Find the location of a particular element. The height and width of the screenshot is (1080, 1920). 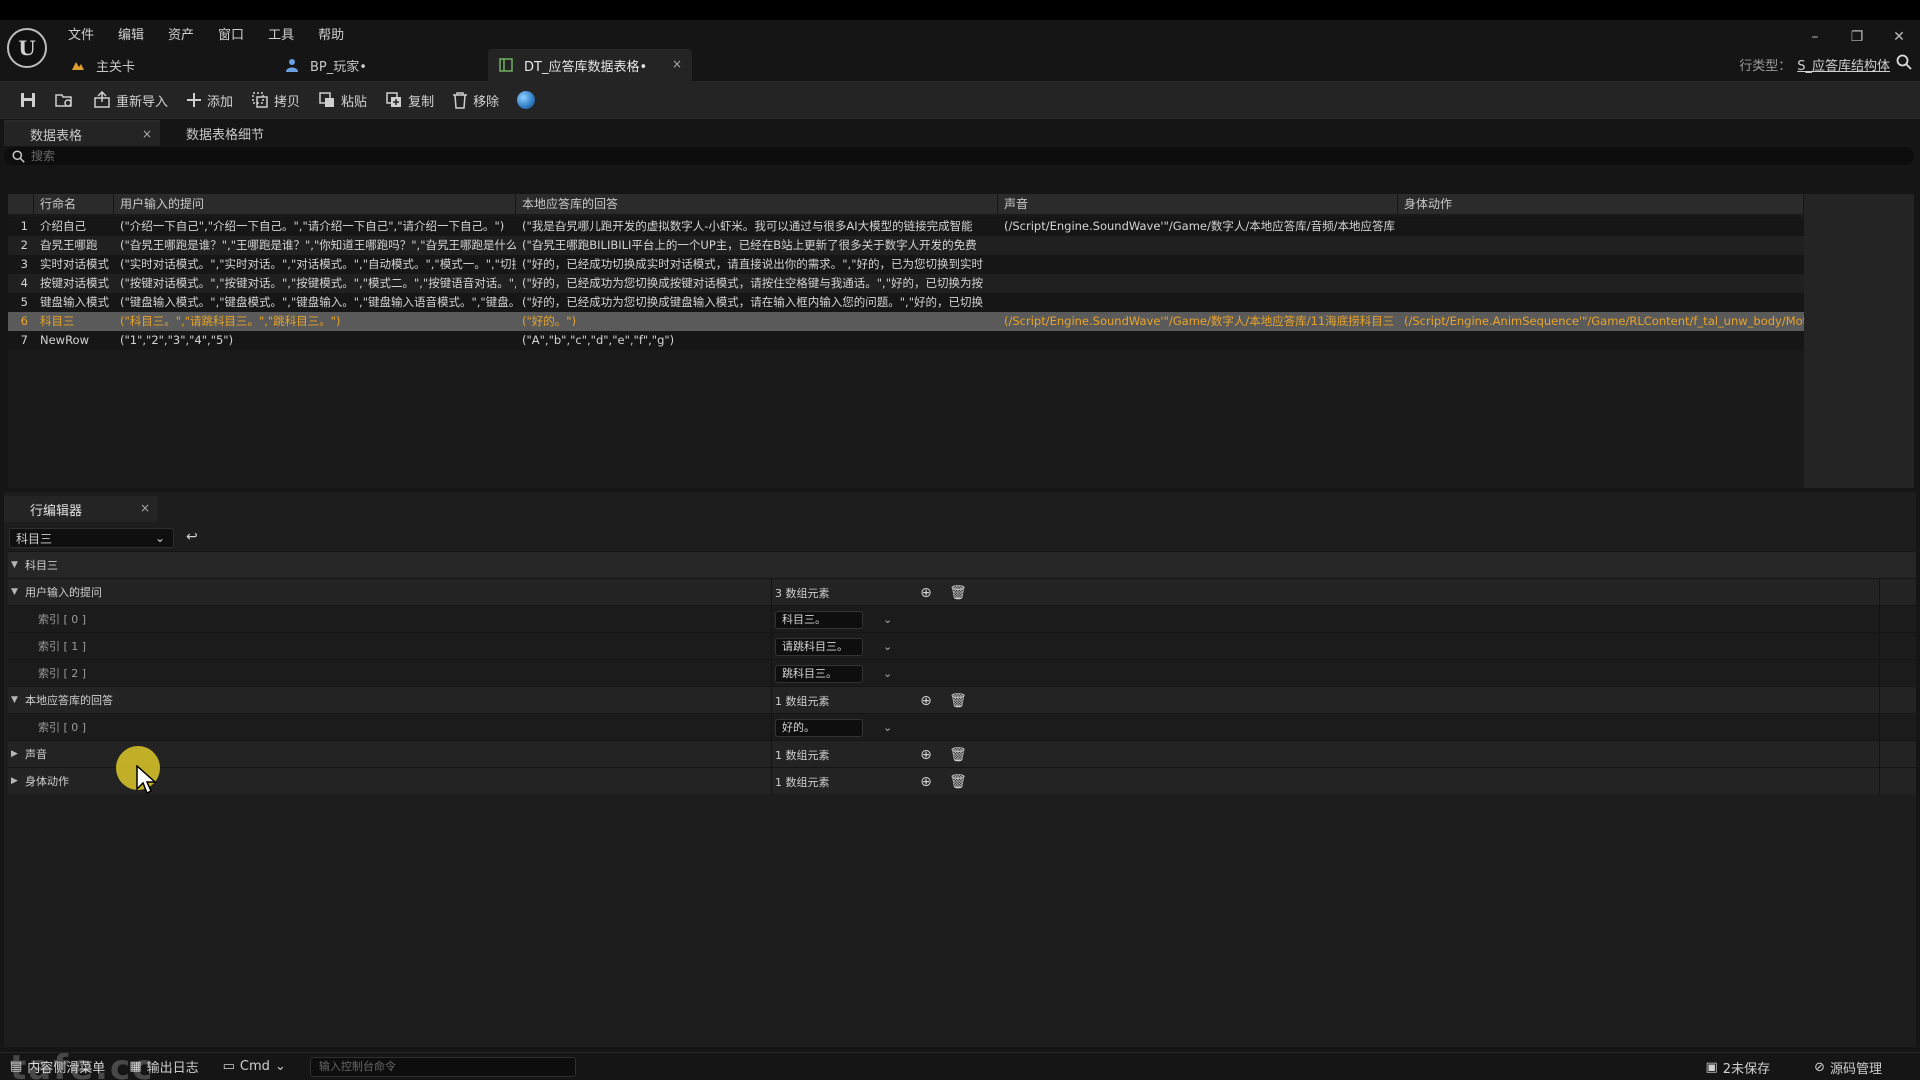

minimize-icon: – is located at coordinates (1815, 37).